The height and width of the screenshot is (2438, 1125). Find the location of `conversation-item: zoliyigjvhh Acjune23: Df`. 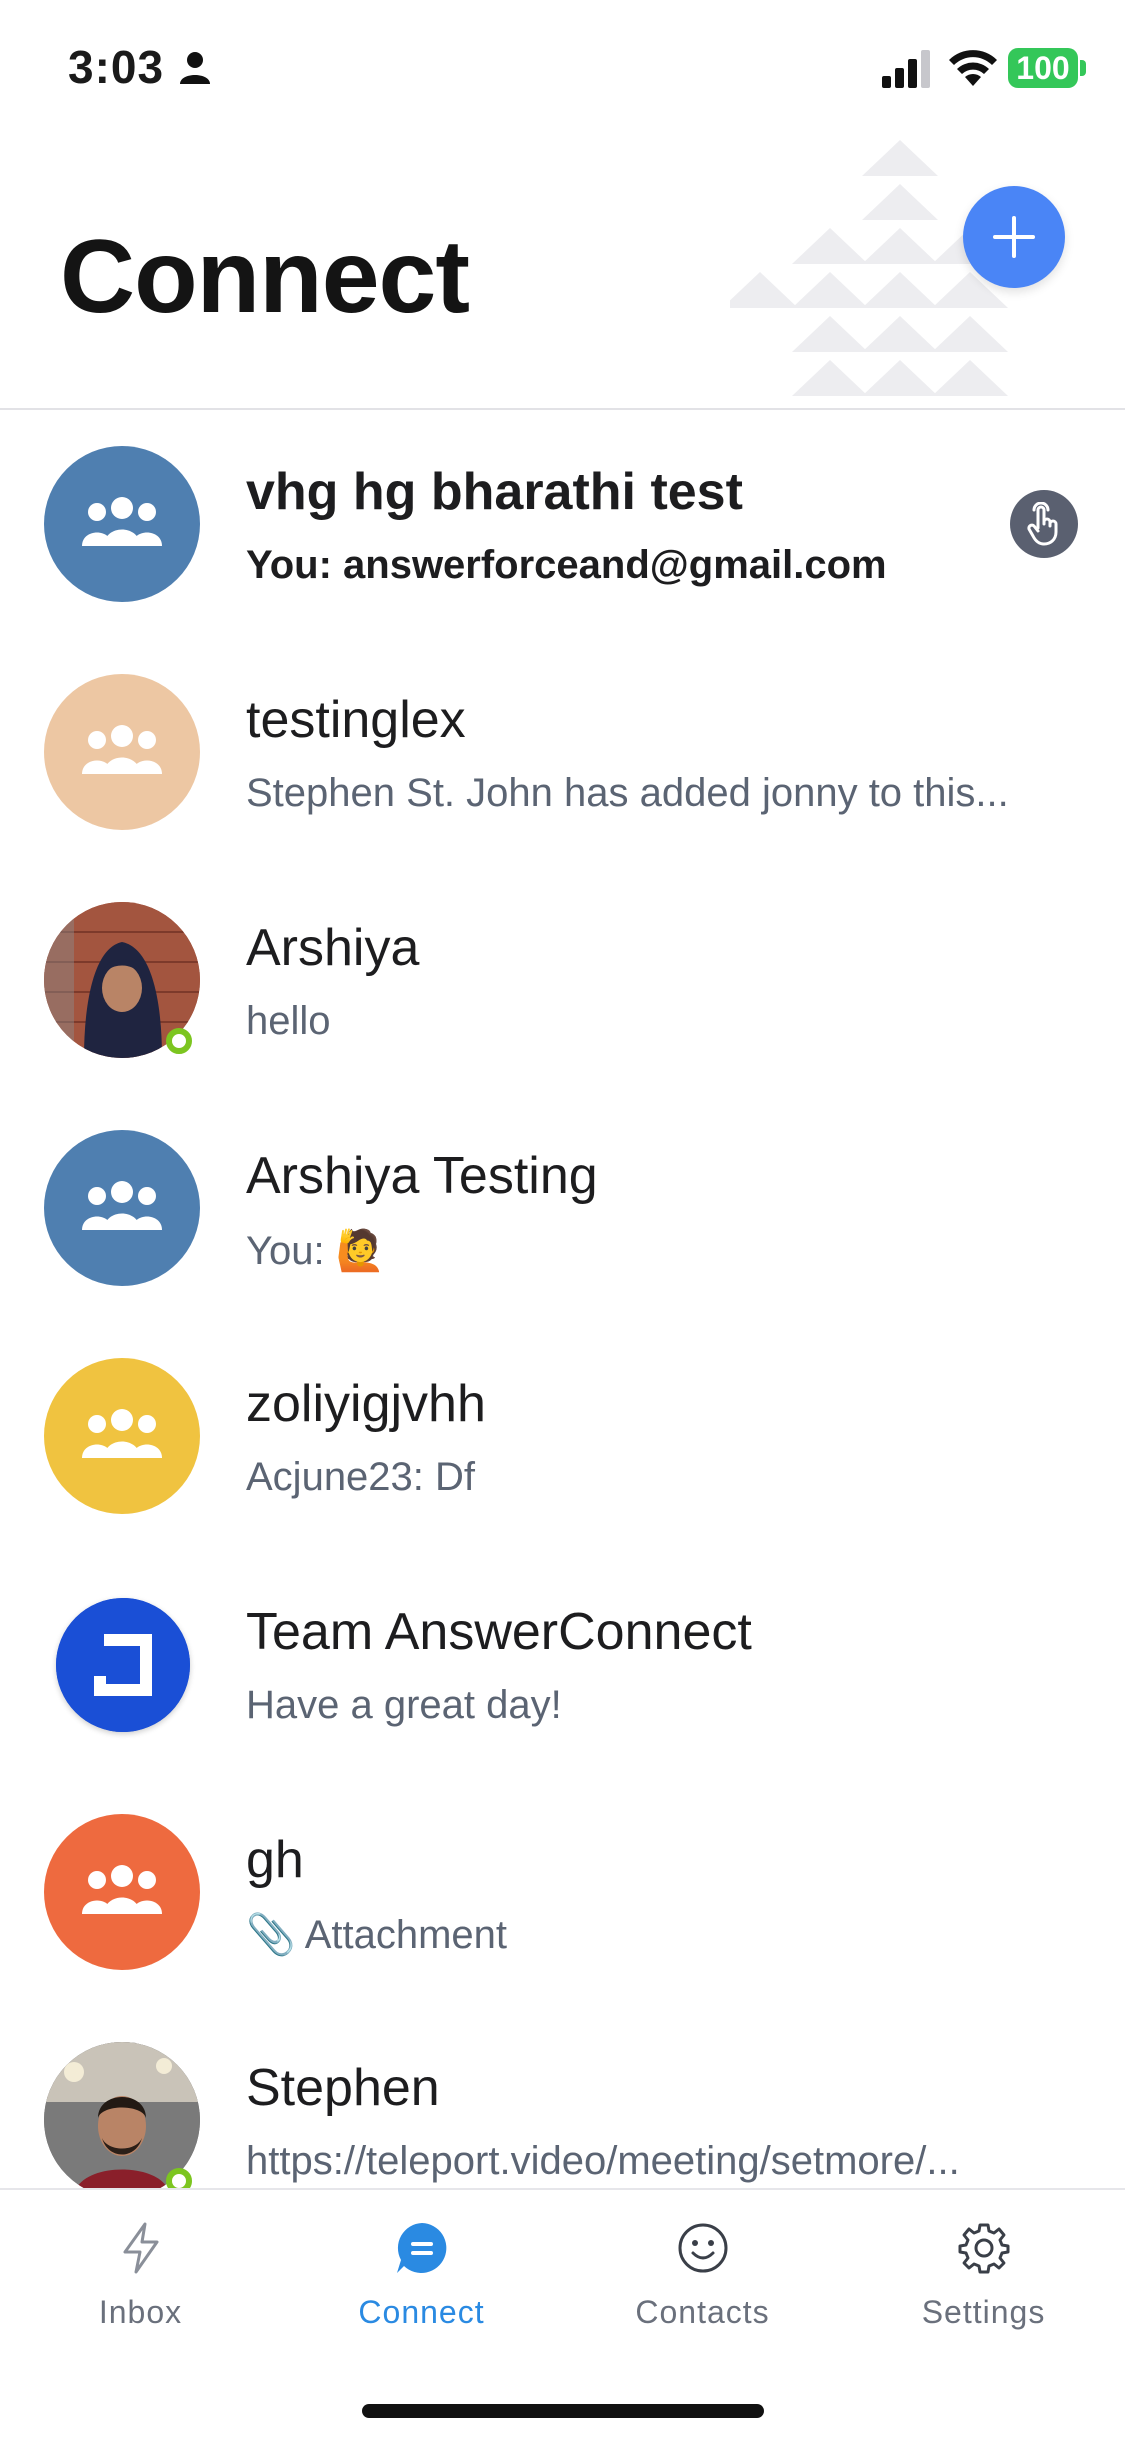

conversation-item: zoliyigjvhh Acjune23: Df is located at coordinates (562, 1436).